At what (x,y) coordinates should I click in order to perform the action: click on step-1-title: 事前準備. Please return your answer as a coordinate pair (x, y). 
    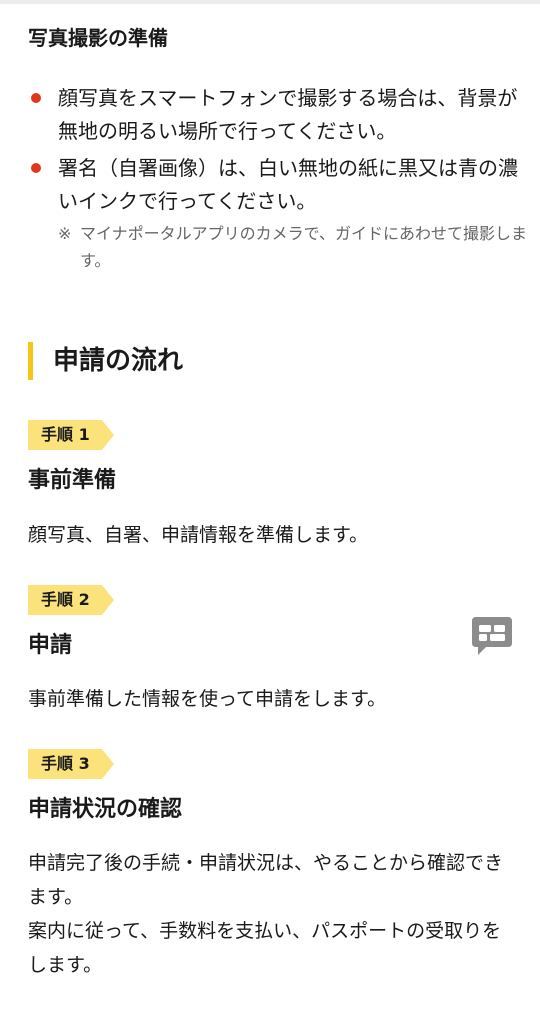
    Looking at the image, I should click on (72, 480).